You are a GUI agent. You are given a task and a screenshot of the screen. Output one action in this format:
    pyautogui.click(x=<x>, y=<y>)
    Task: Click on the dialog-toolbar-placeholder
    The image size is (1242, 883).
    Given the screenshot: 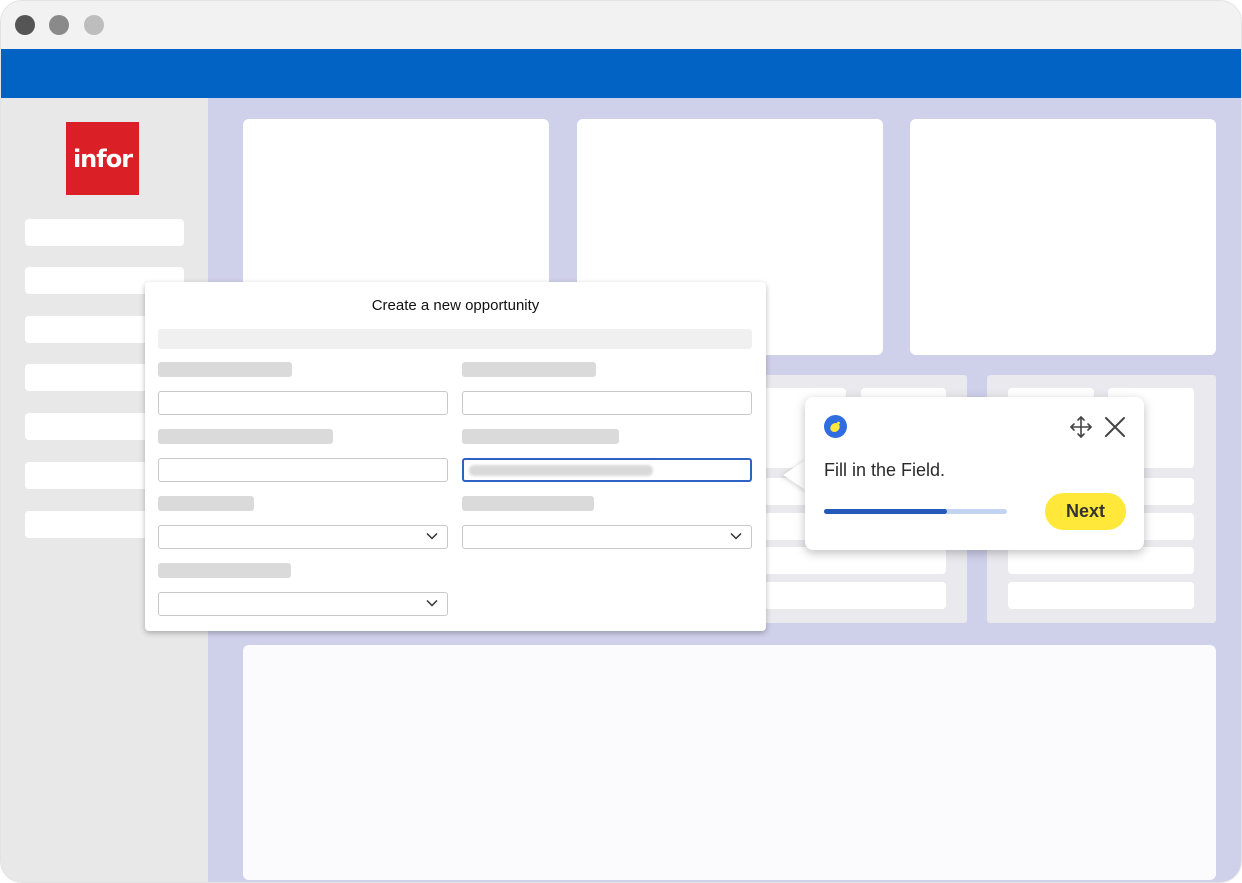 What is the action you would take?
    pyautogui.click(x=455, y=339)
    